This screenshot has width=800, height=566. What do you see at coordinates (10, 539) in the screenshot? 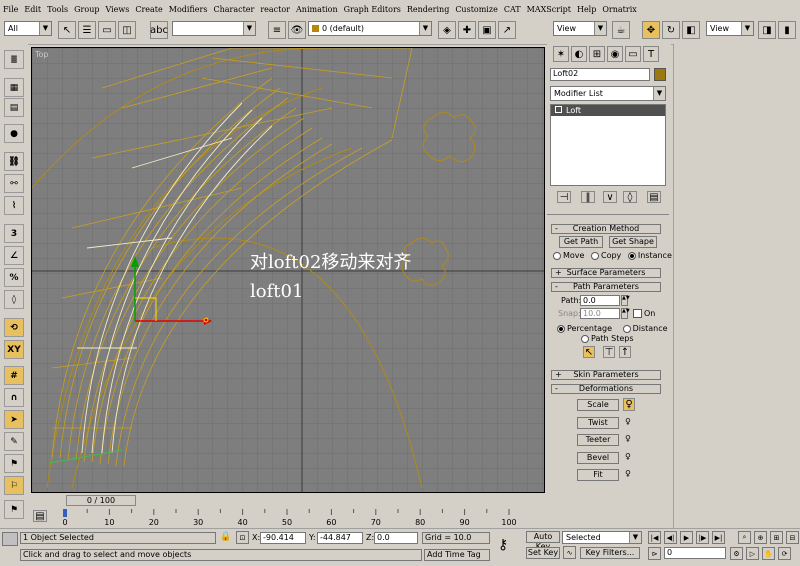
I see `maxscript-listener-icon` at bounding box center [10, 539].